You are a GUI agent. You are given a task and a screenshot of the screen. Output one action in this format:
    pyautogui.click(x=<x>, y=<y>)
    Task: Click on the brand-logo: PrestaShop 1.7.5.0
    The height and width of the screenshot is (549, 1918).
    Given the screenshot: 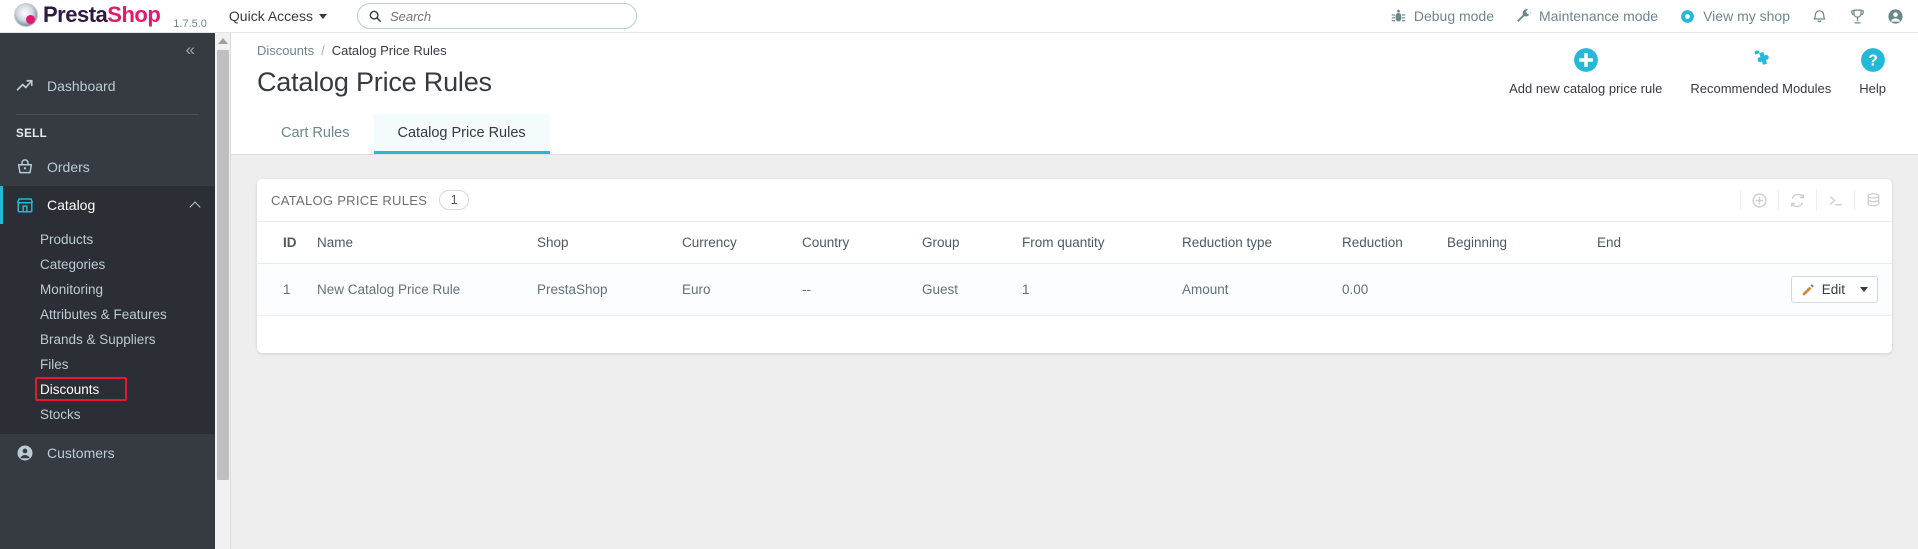 What is the action you would take?
    pyautogui.click(x=110, y=15)
    